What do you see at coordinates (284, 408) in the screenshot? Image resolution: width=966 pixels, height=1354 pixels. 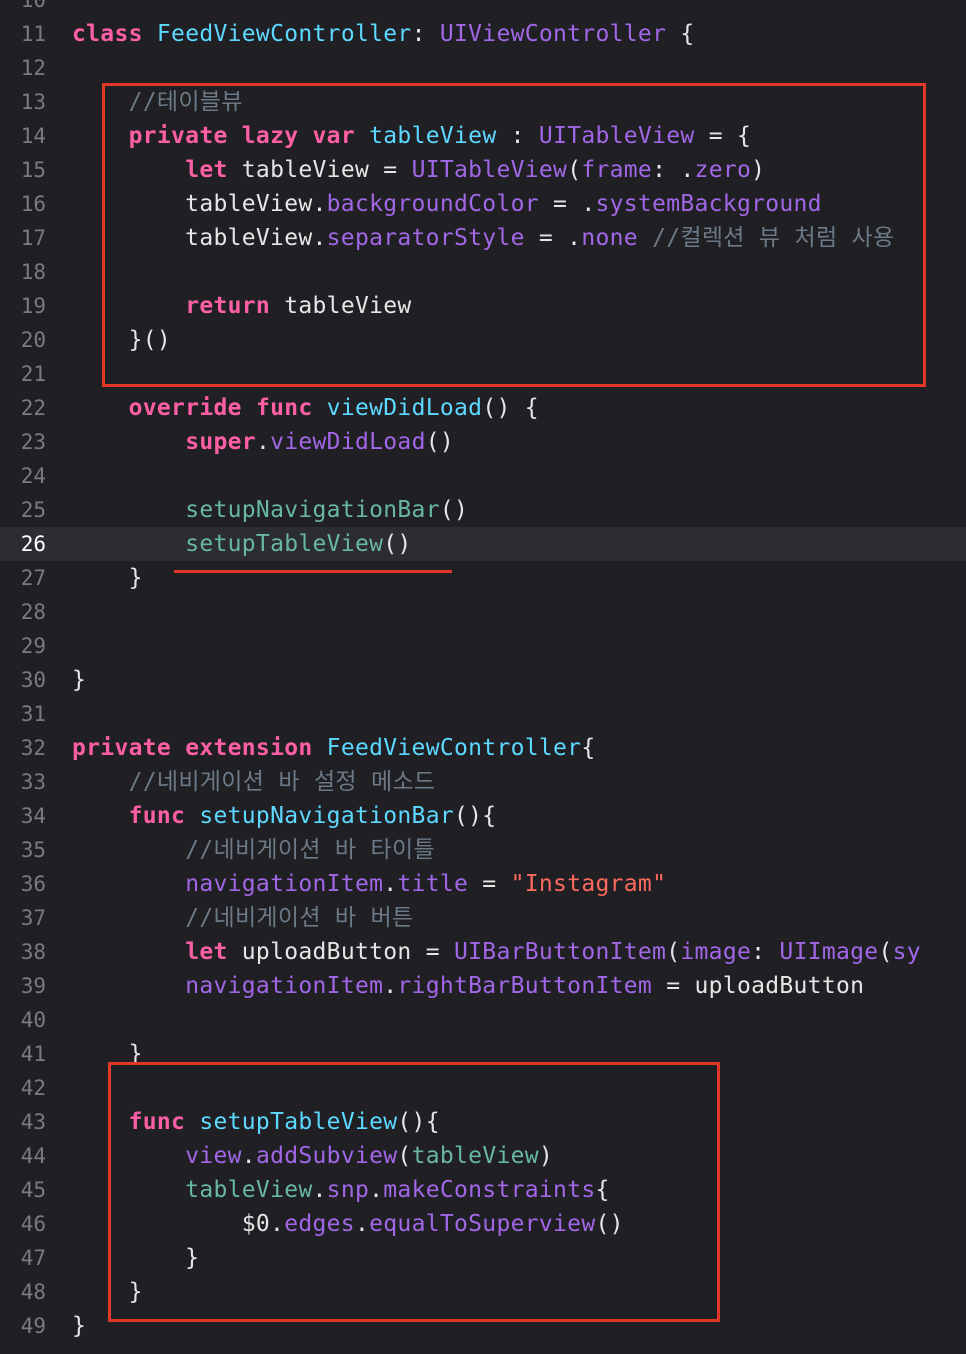 I see `code-token: func` at bounding box center [284, 408].